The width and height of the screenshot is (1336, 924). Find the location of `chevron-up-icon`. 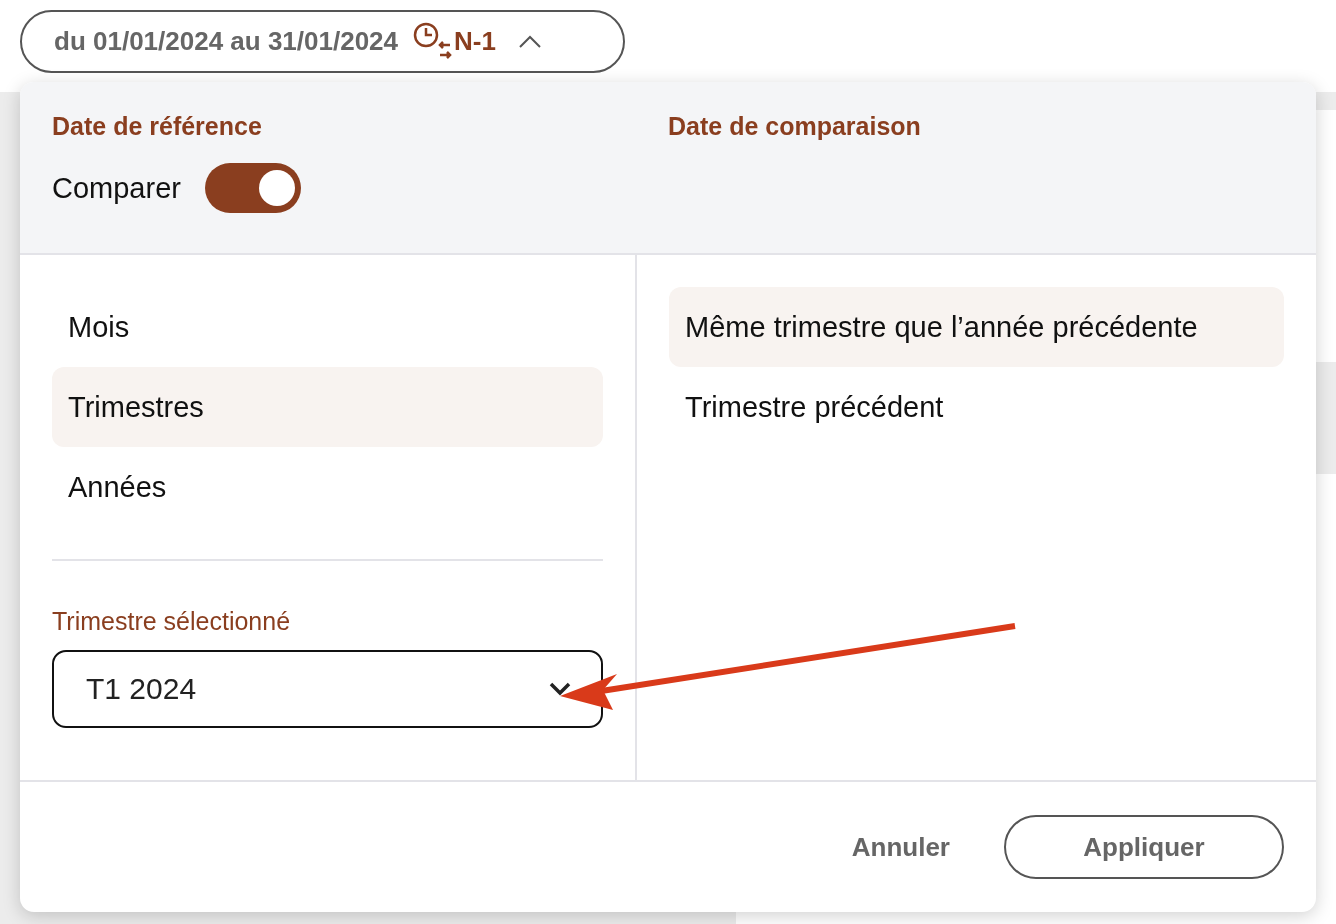

chevron-up-icon is located at coordinates (529, 41).